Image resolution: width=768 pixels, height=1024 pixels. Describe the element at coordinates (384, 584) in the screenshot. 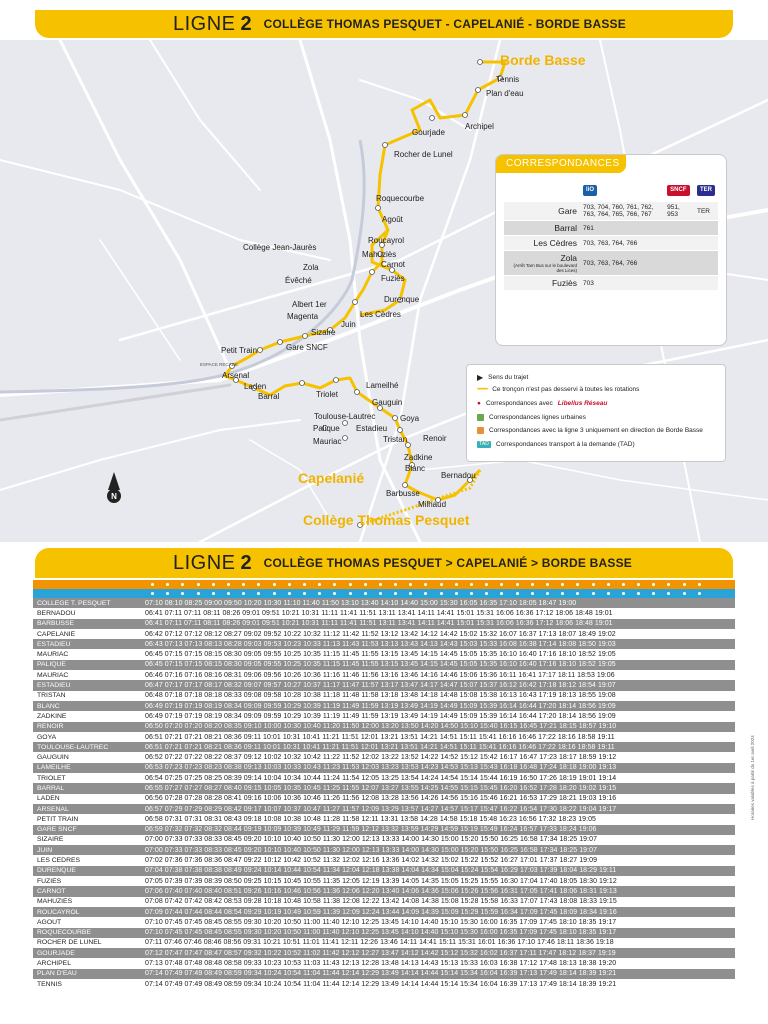

I see `header-row-orange` at that location.